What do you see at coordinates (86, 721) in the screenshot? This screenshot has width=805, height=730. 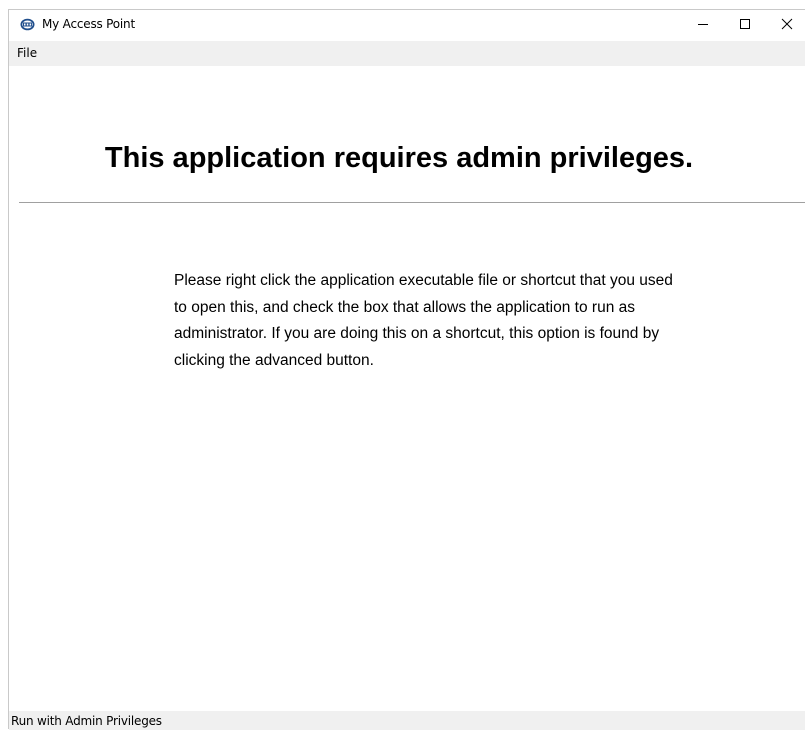 I see `status-text: Run with Admin Privileges` at bounding box center [86, 721].